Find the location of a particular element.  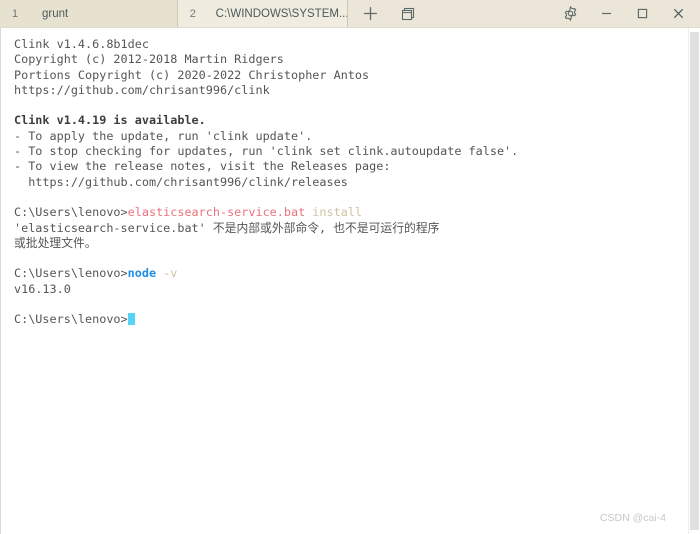

active-prompt-line: C:\Users\lenovo> is located at coordinates (351, 319).